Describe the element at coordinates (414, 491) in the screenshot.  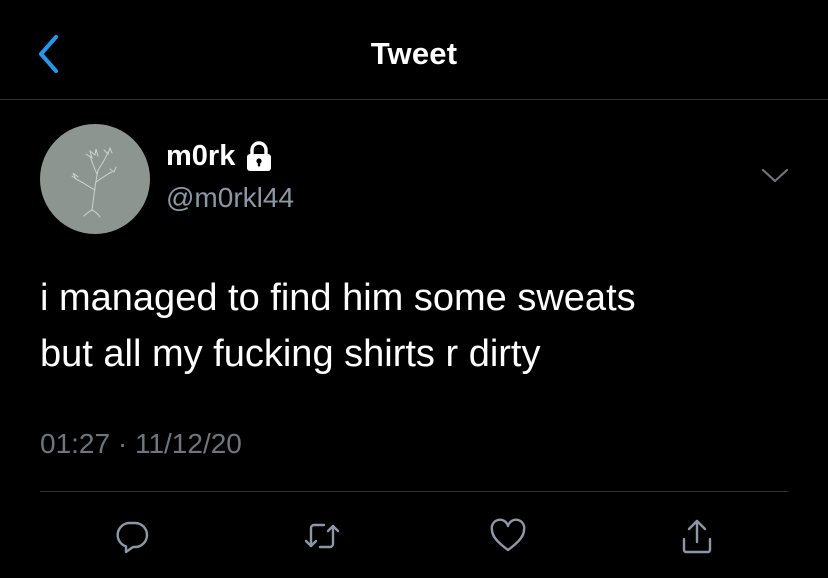
I see `divider` at that location.